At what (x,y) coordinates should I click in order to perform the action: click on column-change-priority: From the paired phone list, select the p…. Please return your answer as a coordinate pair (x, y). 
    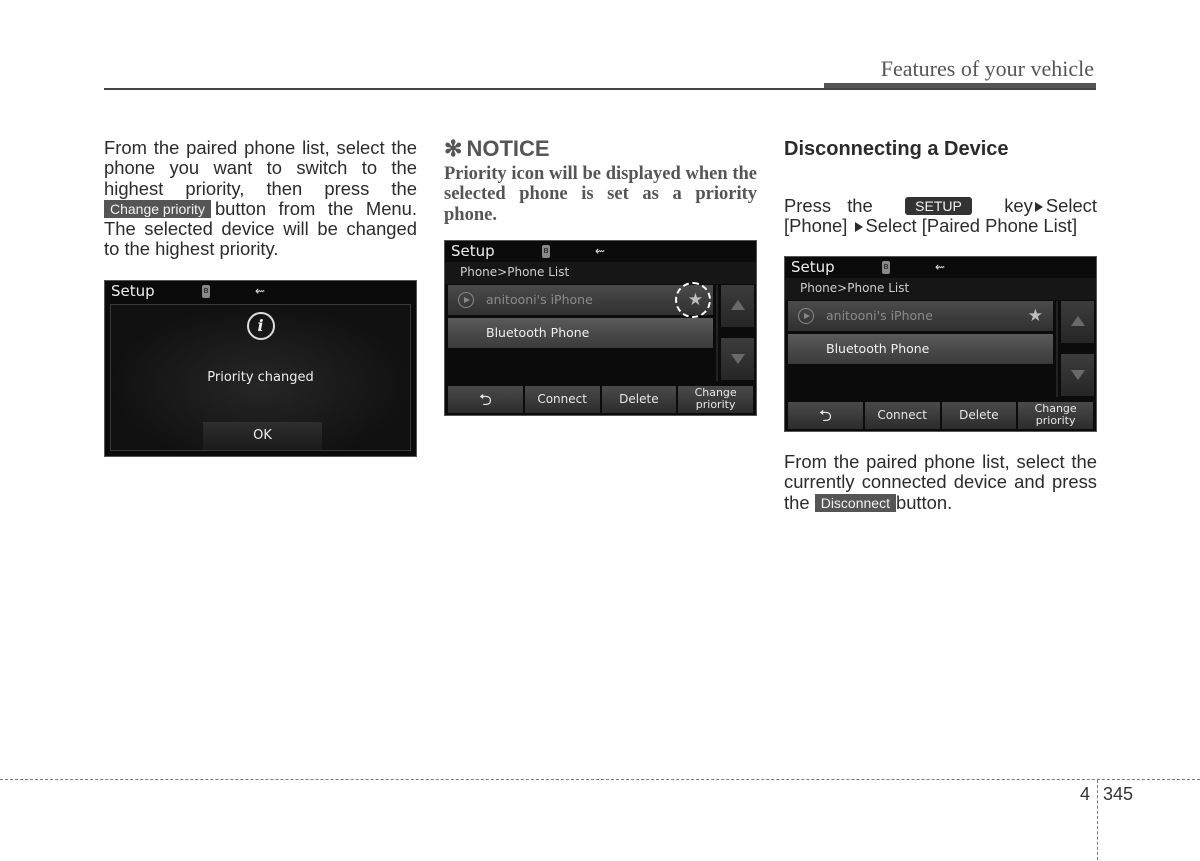
    Looking at the image, I should click on (260, 198).